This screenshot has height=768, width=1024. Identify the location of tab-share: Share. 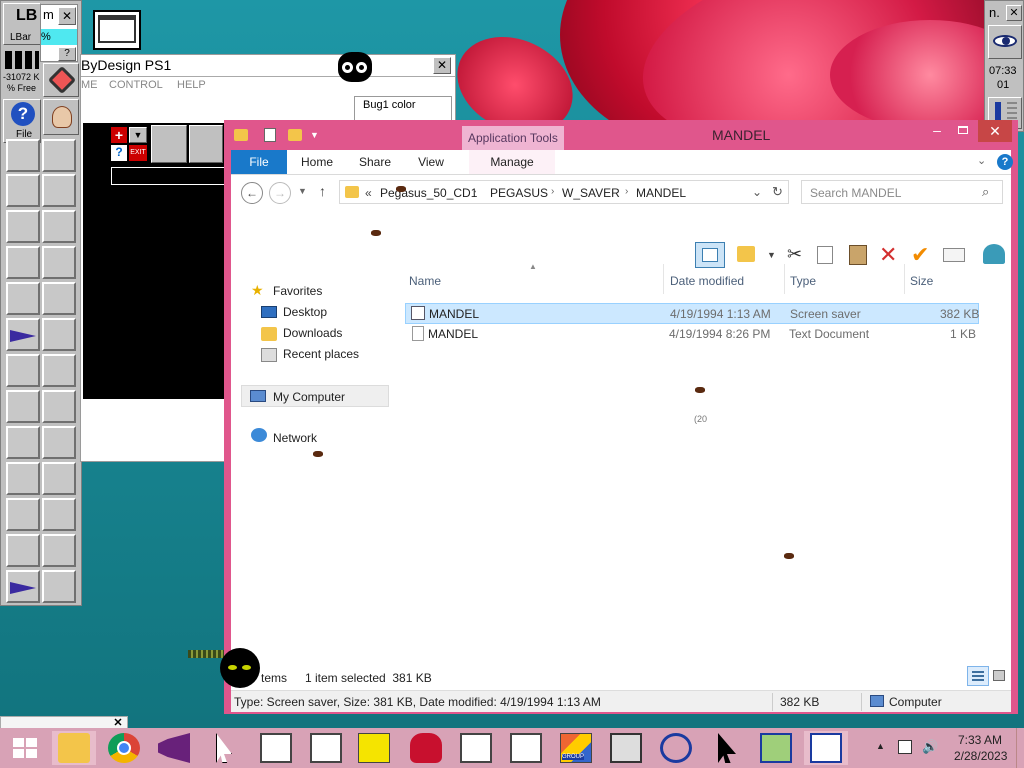
(375, 162).